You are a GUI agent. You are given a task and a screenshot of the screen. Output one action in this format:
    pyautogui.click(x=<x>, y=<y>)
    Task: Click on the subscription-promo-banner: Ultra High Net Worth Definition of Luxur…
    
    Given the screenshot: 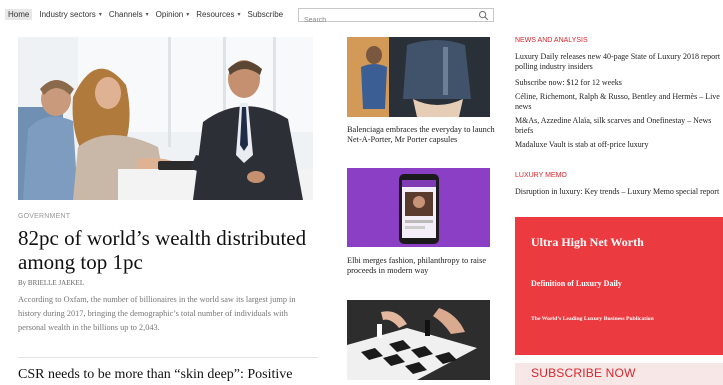 What is the action you would take?
    pyautogui.click(x=619, y=286)
    